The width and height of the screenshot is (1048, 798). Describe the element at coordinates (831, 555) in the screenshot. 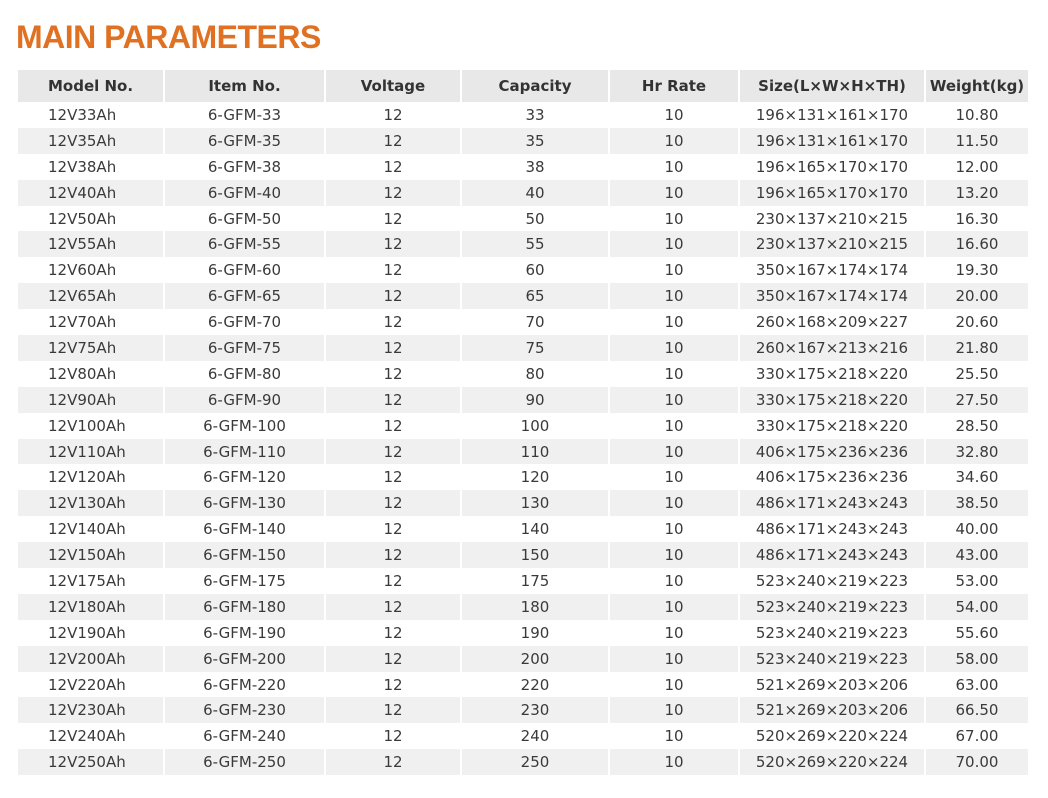

I see `size-cell: 486×171×243×243` at that location.